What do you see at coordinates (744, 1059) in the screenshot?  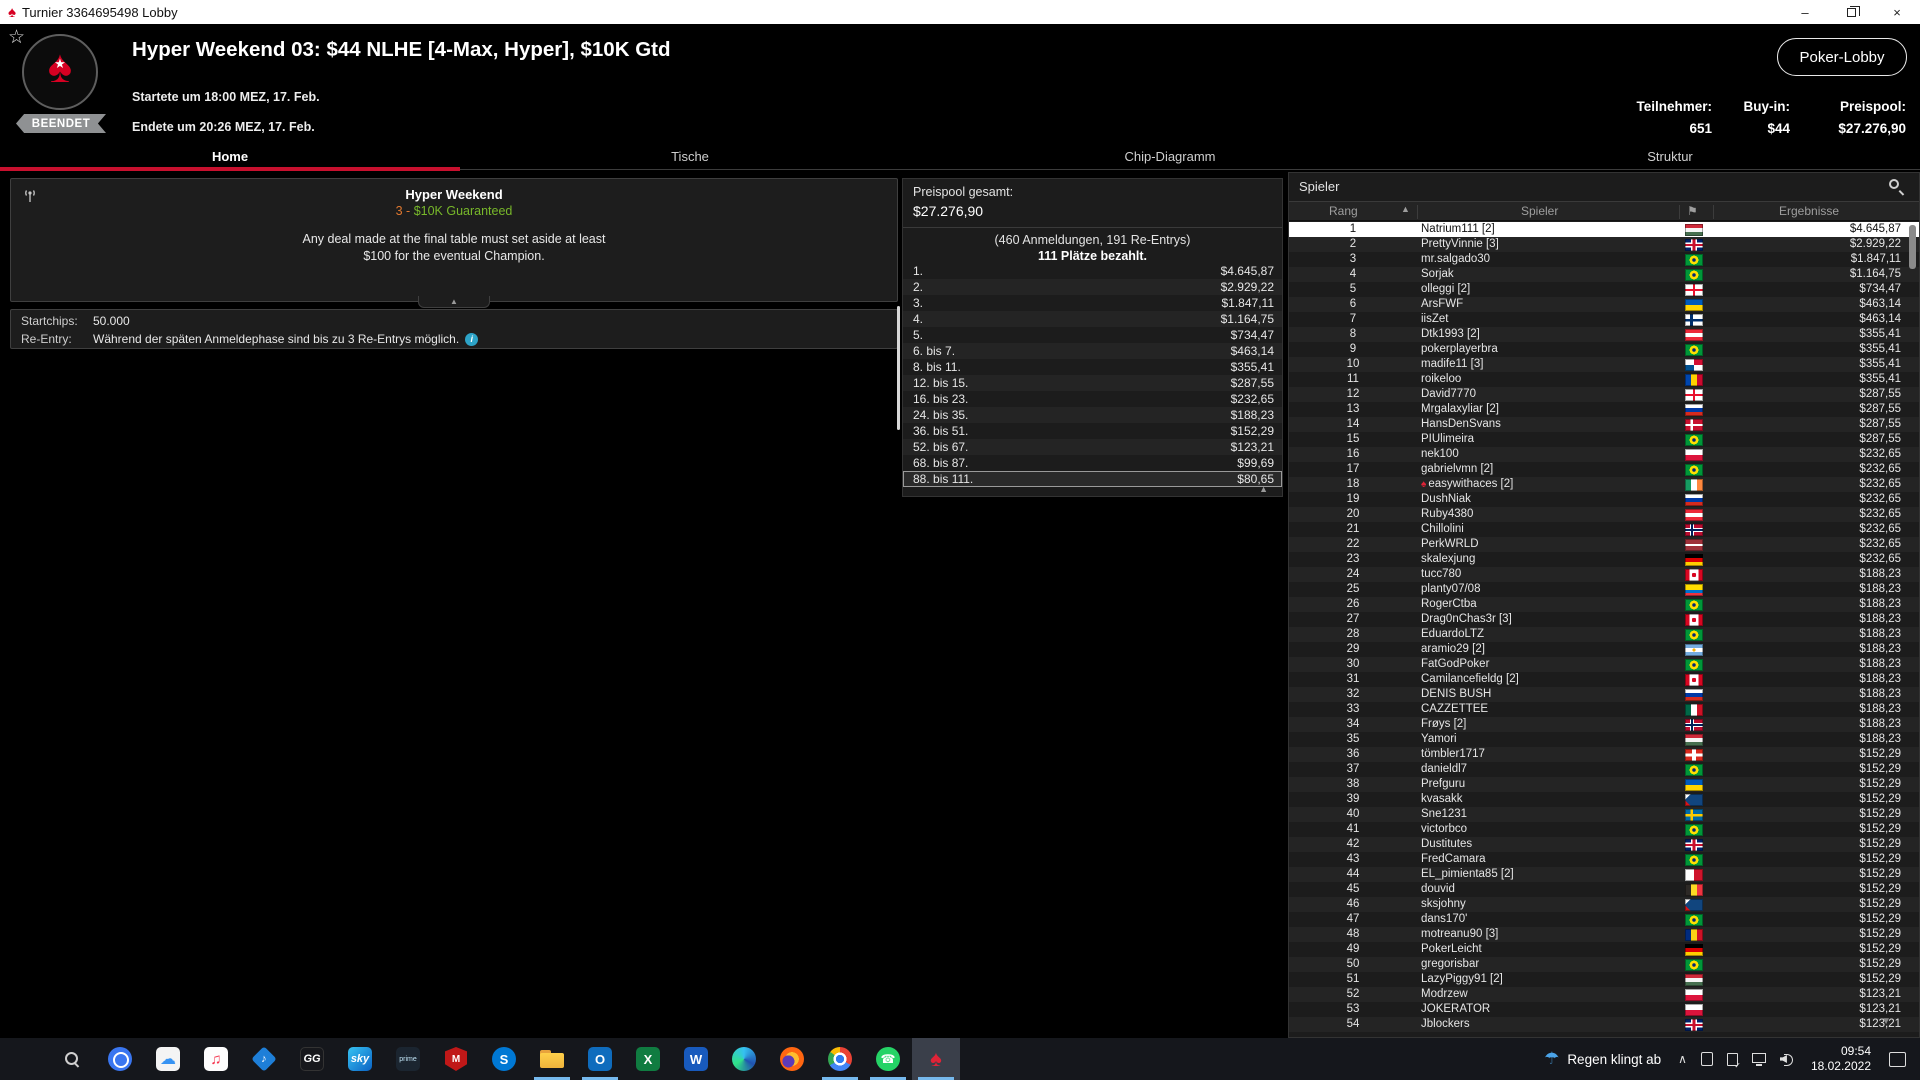 I see `taskbar-edge-icon` at bounding box center [744, 1059].